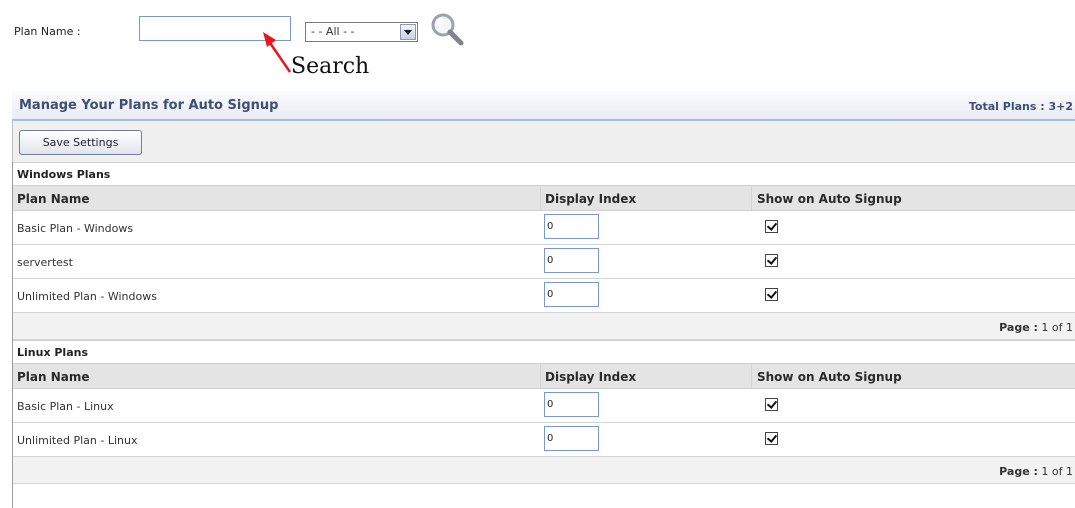  I want to click on section-title-windows: Windows Plans, so click(544, 174).